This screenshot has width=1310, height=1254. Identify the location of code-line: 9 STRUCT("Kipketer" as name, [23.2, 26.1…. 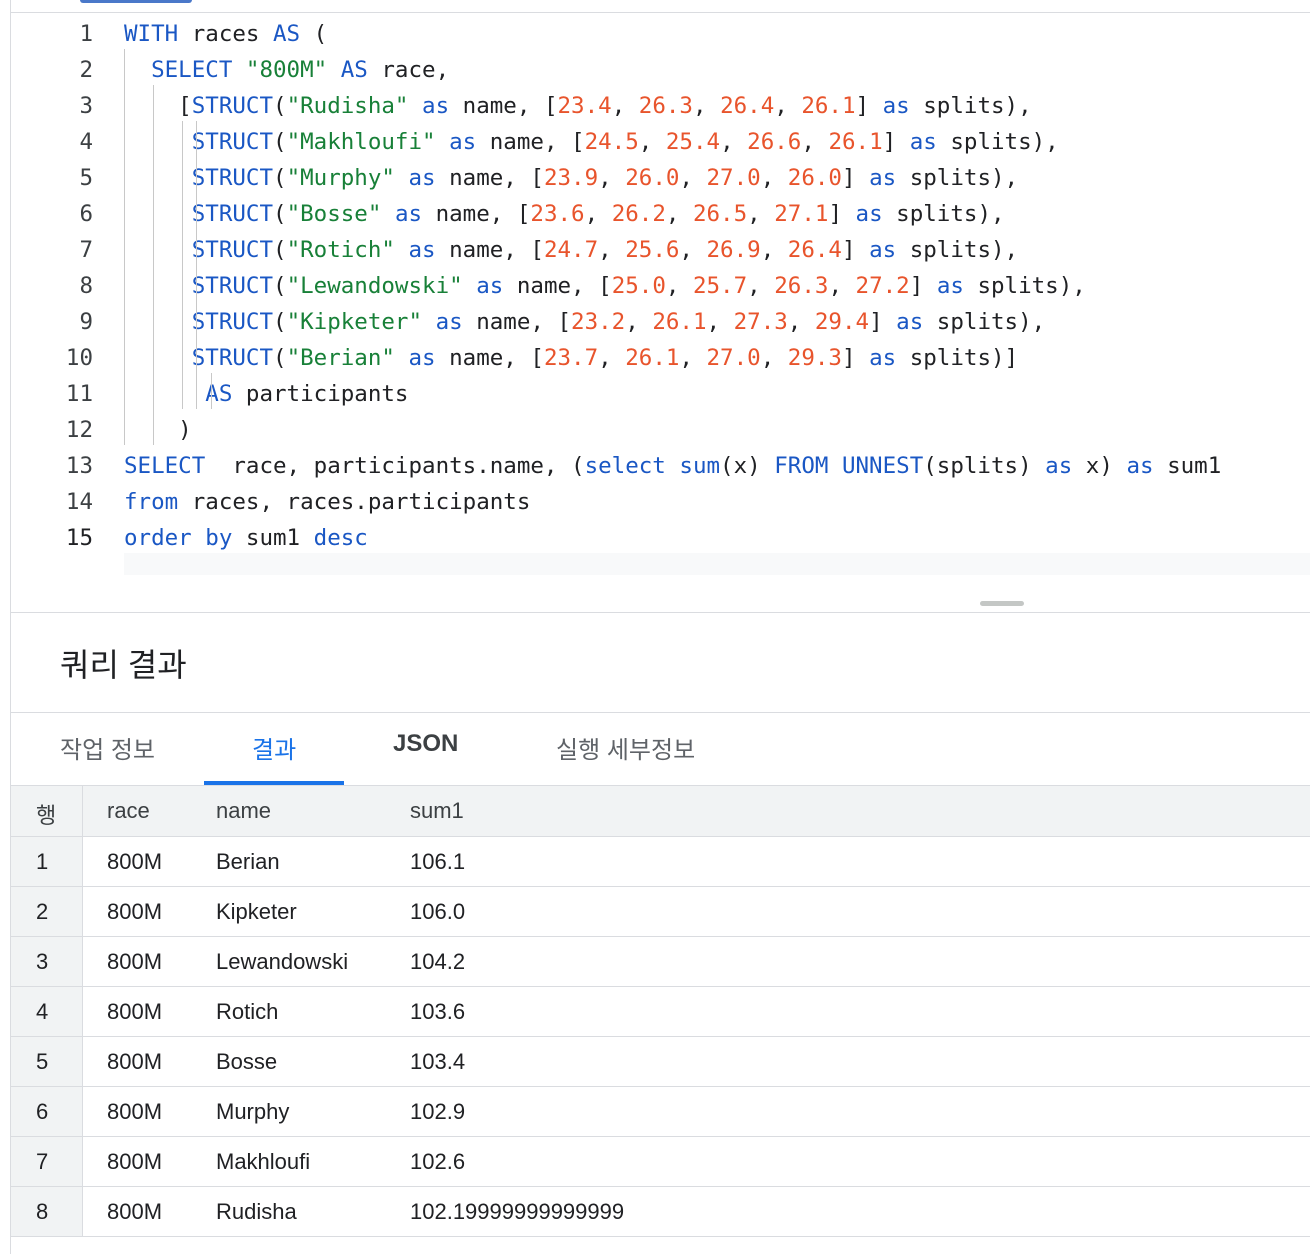
(660, 322).